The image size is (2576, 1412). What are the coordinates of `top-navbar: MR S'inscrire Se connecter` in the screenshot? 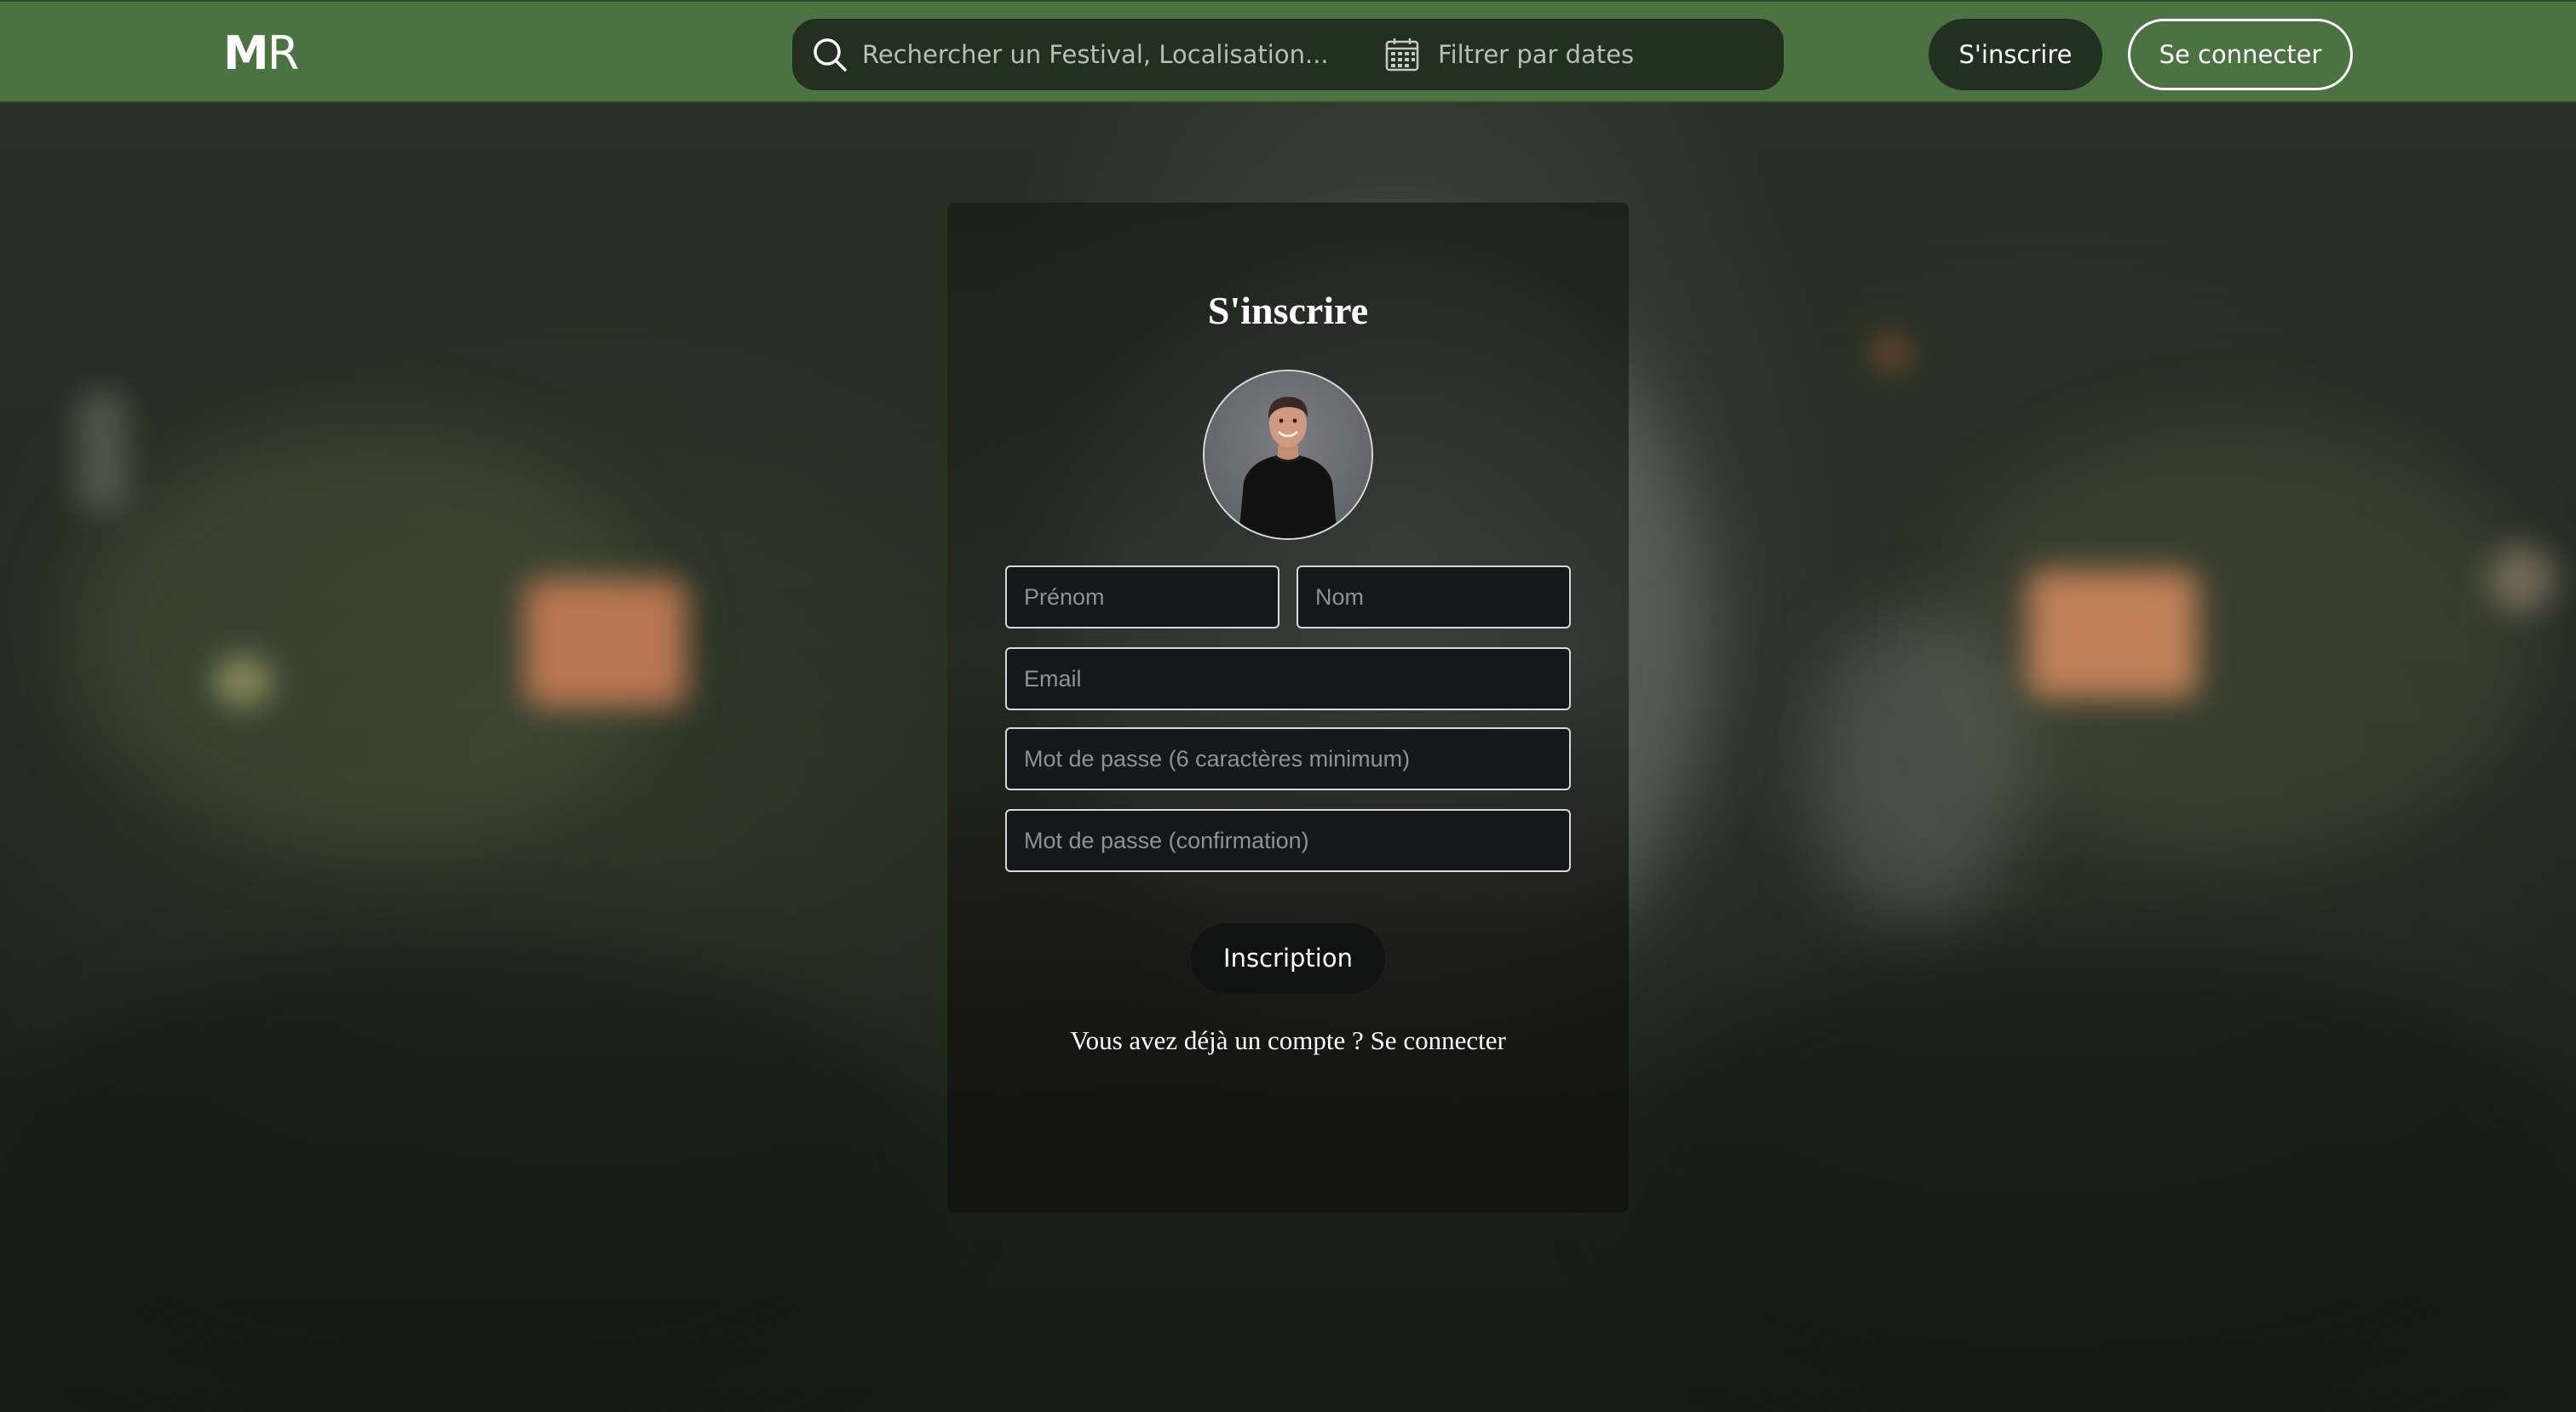 It's located at (1288, 51).